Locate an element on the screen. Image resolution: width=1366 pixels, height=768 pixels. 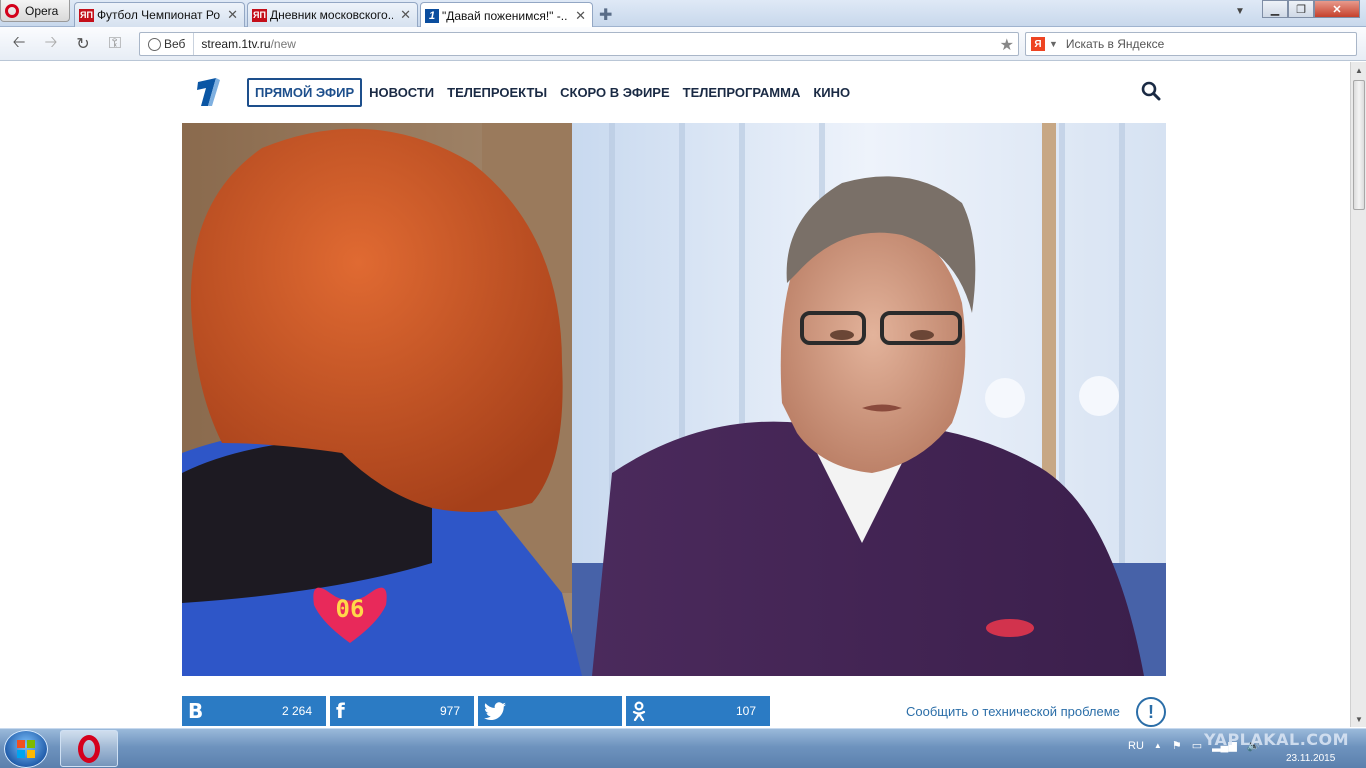
twitter-icon is located at coordinates (495, 711).